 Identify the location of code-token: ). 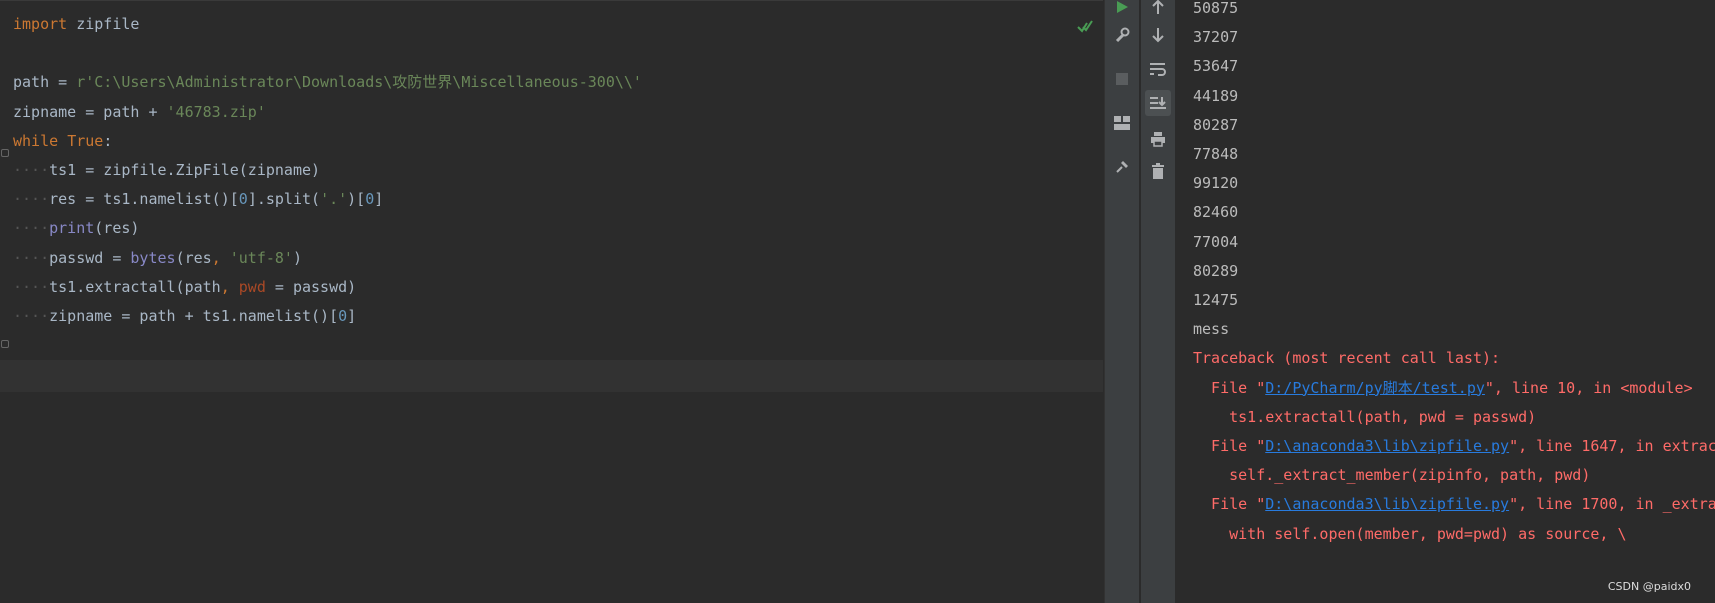
(297, 257).